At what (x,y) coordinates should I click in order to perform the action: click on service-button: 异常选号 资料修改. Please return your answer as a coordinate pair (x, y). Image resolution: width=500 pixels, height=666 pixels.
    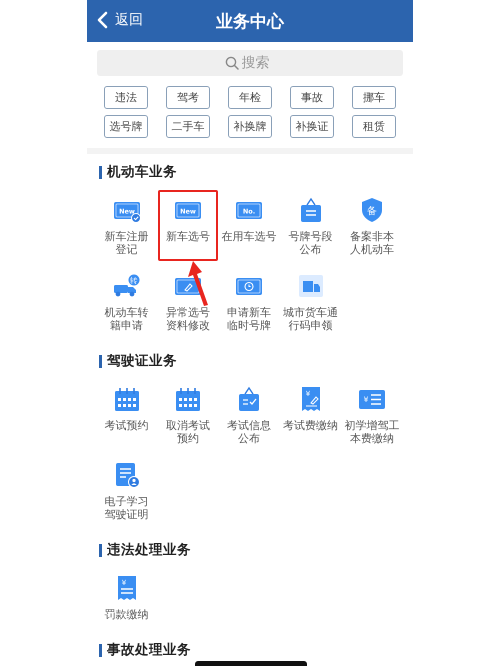
    Looking at the image, I should click on (188, 301).